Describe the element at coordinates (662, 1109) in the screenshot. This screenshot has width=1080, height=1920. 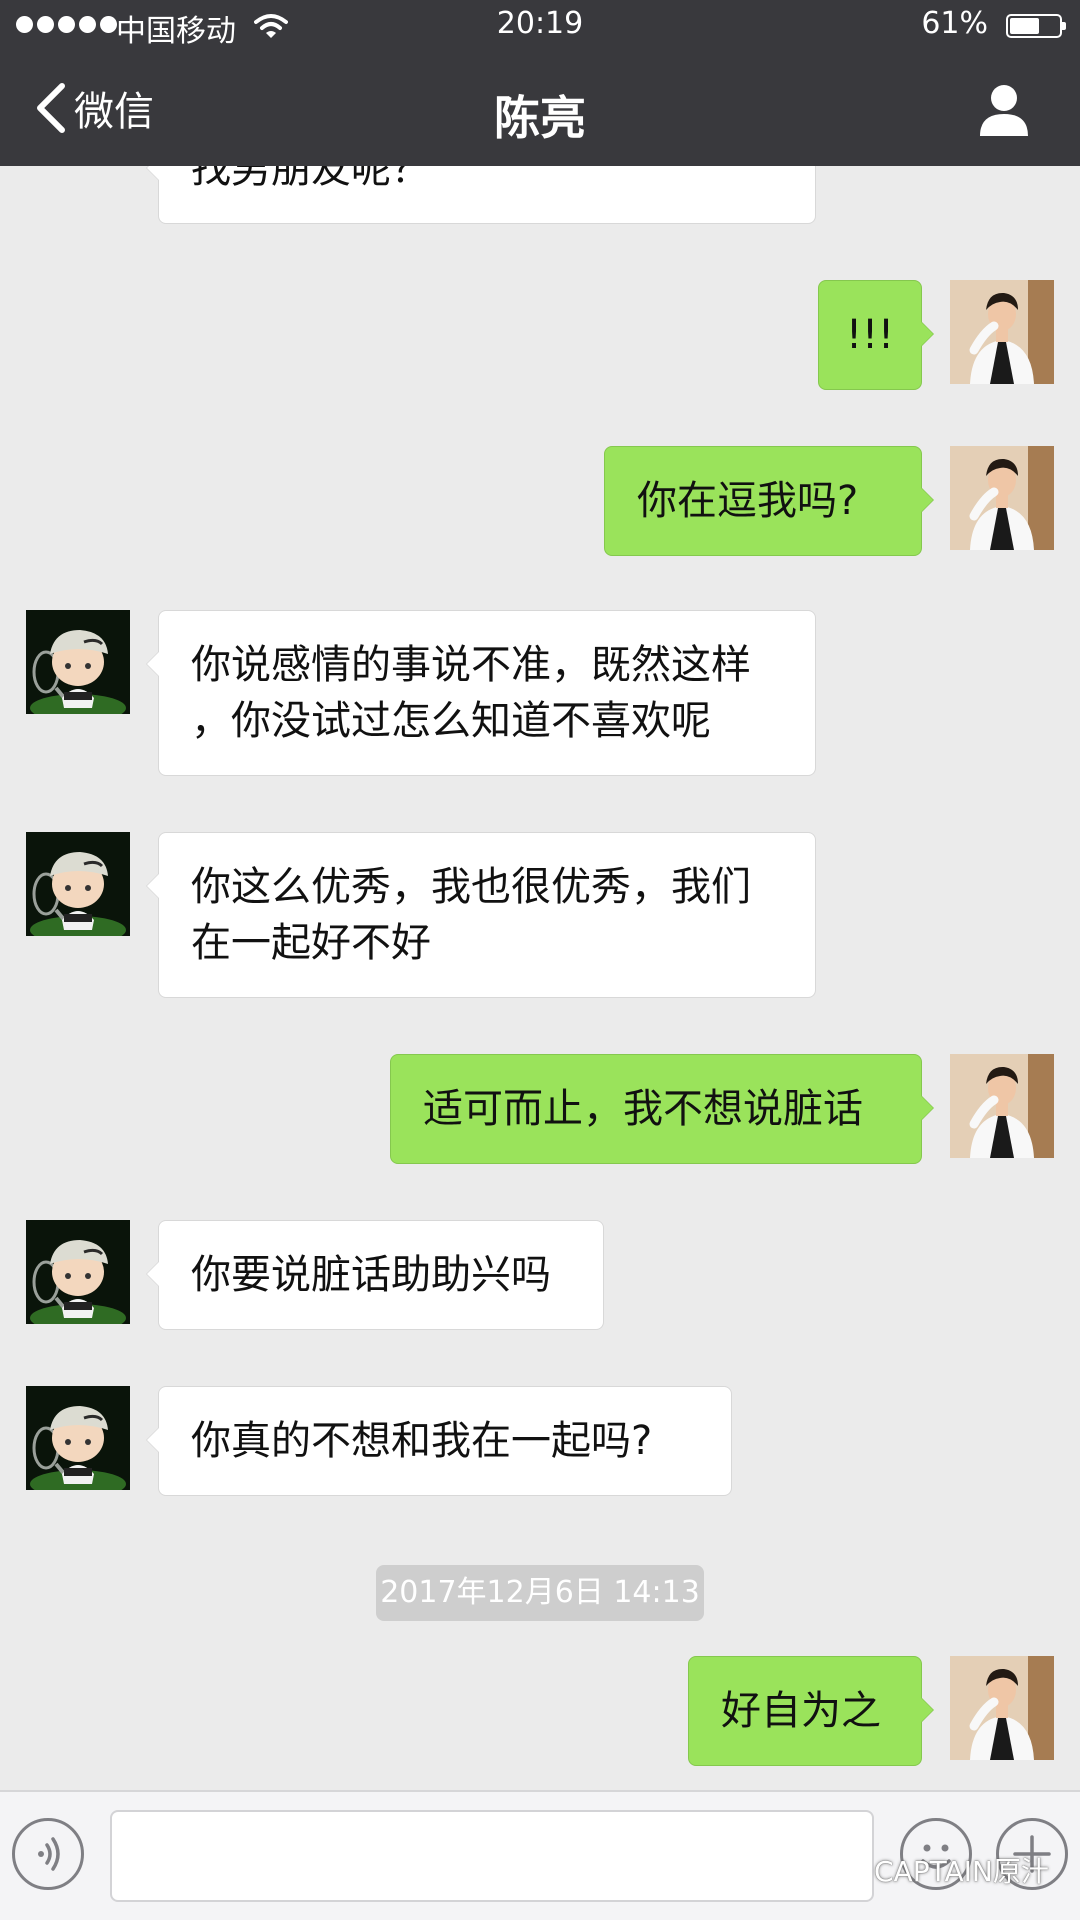
I see `message-bubble-outgoing: 适可而止，我不想说脏话` at that location.